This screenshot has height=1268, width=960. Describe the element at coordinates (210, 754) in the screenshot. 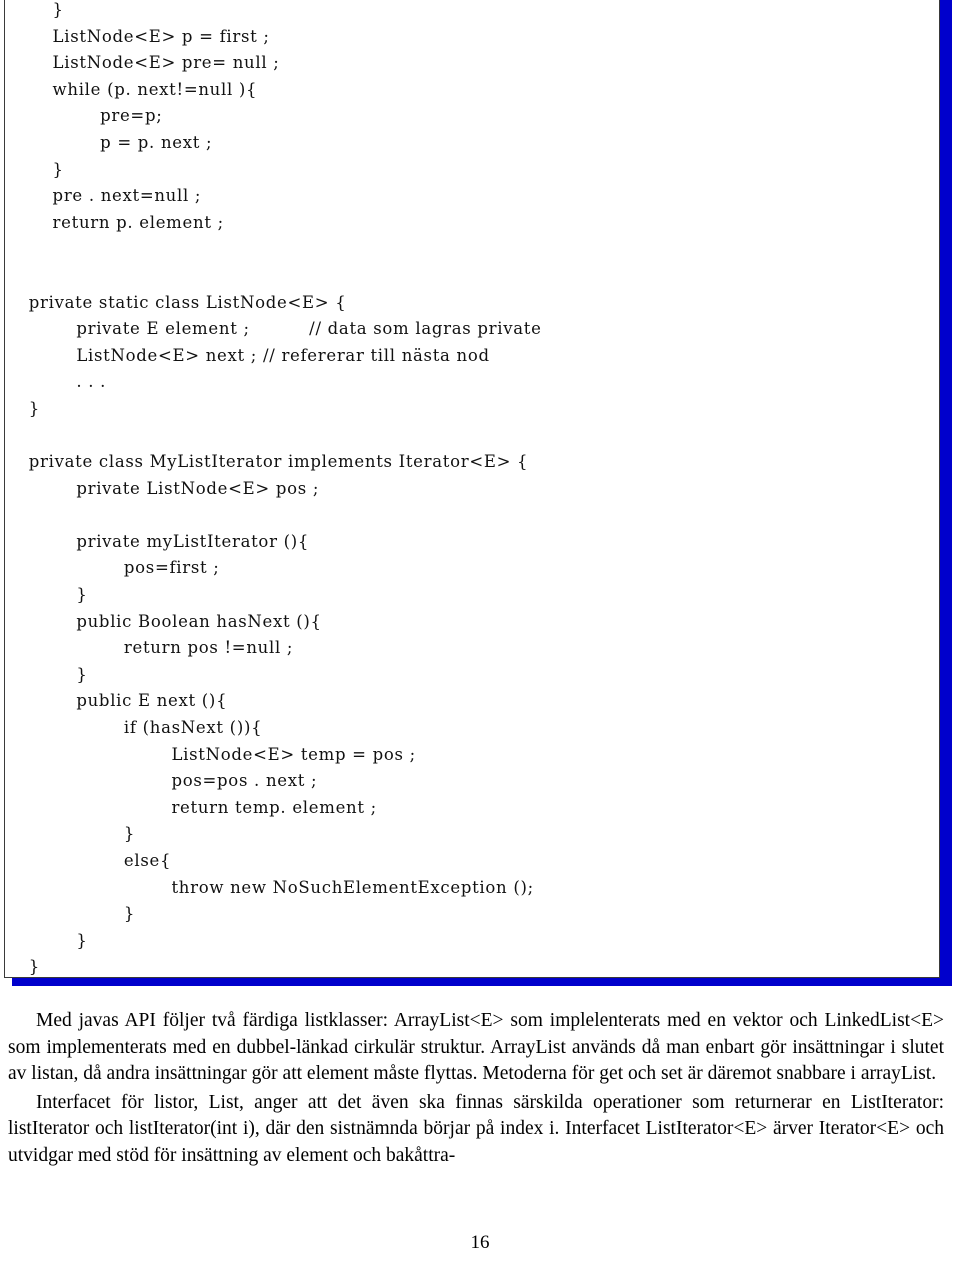

I see `code-line: ListNode<E> temp = pos ;` at that location.